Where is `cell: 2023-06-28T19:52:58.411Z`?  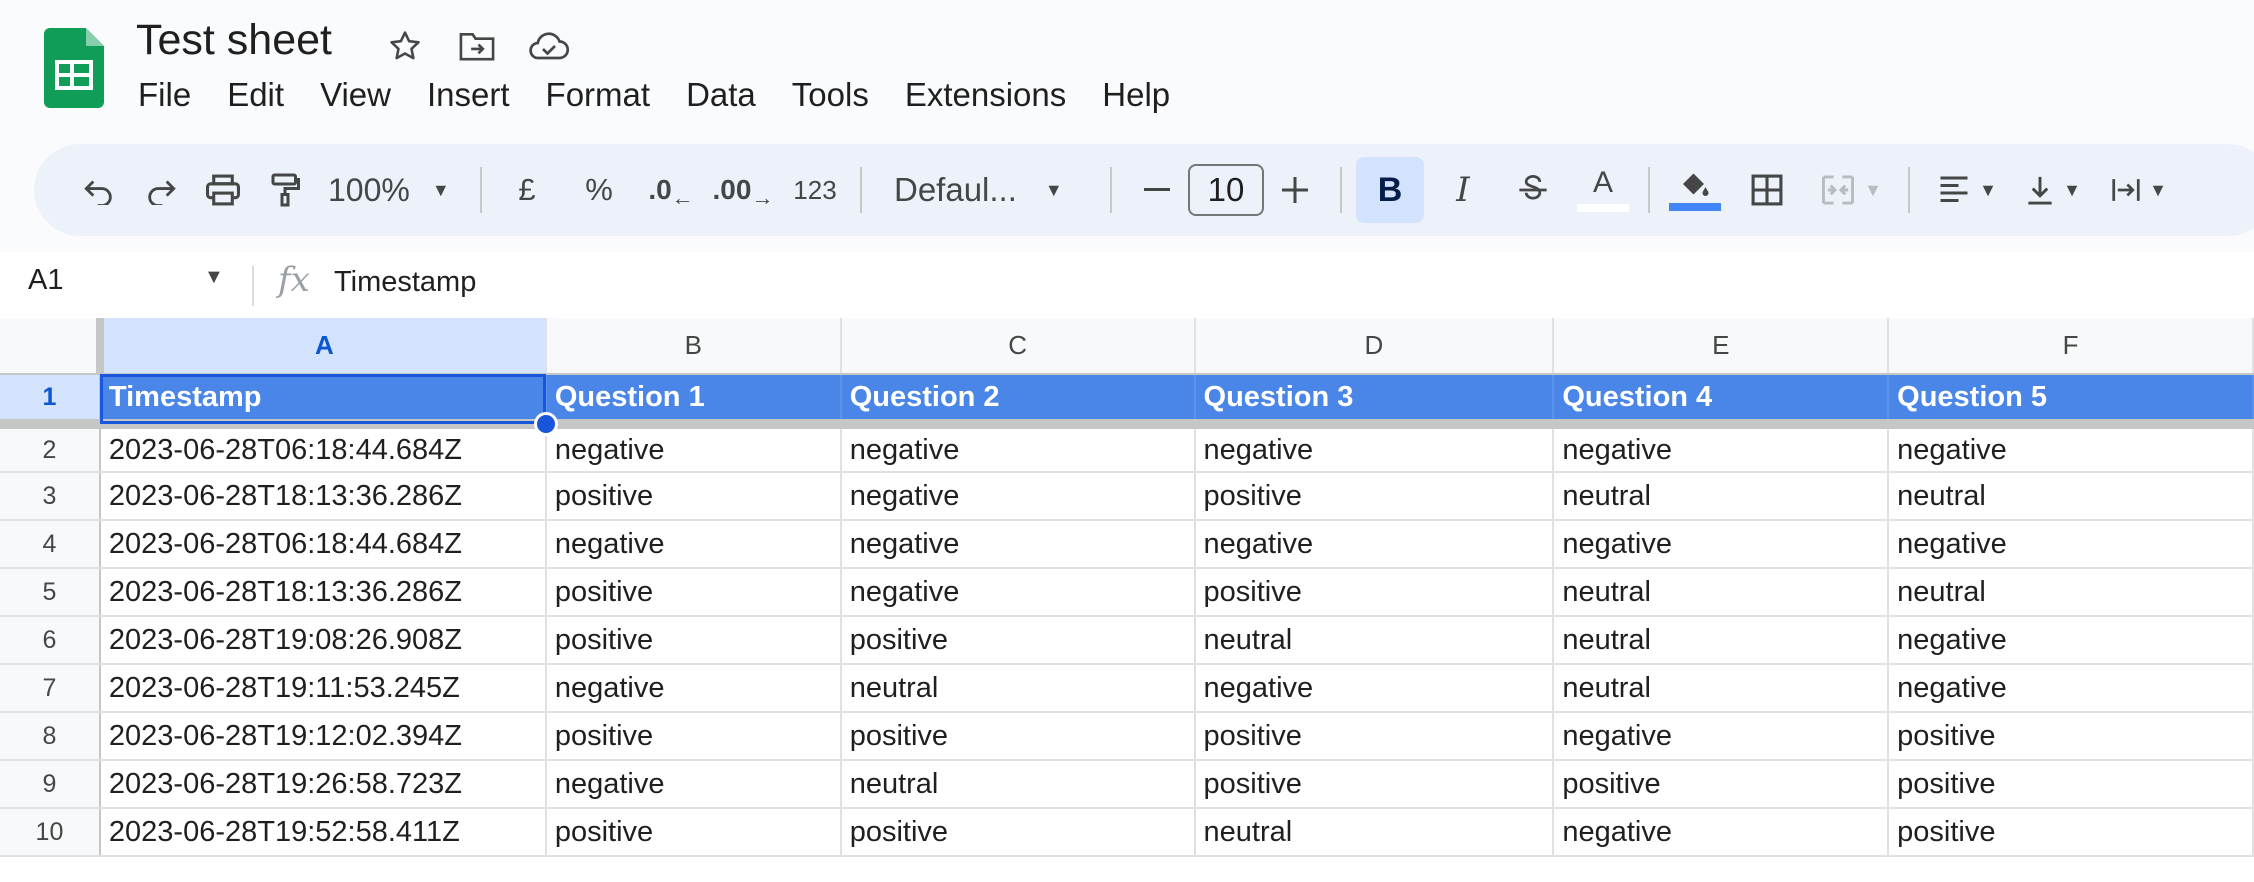 cell: 2023-06-28T19:52:58.411Z is located at coordinates (323, 832).